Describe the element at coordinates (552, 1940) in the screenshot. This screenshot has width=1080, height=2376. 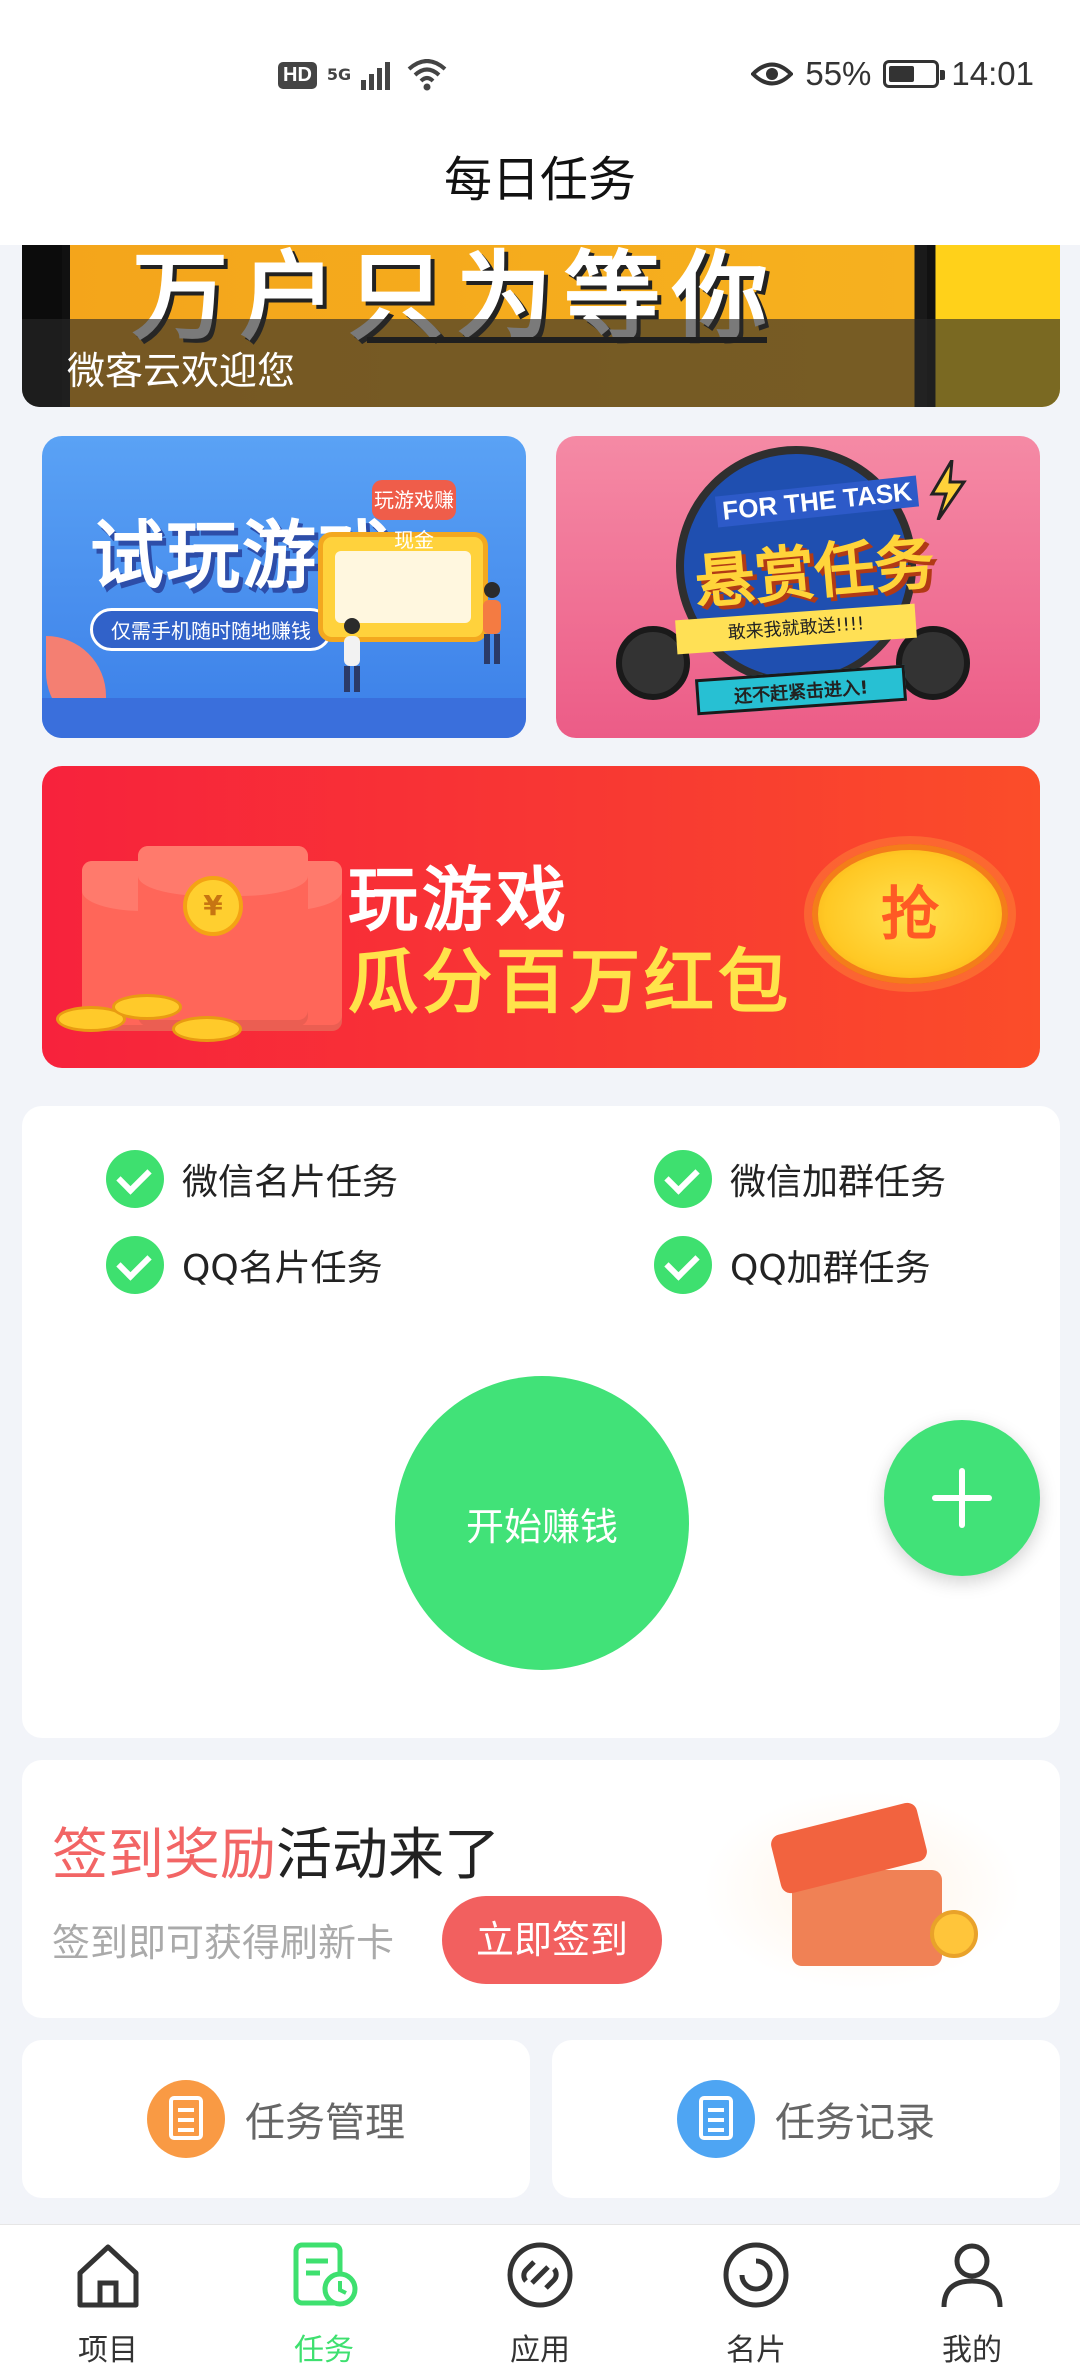
I see `sign-in-button: 立即签到` at that location.